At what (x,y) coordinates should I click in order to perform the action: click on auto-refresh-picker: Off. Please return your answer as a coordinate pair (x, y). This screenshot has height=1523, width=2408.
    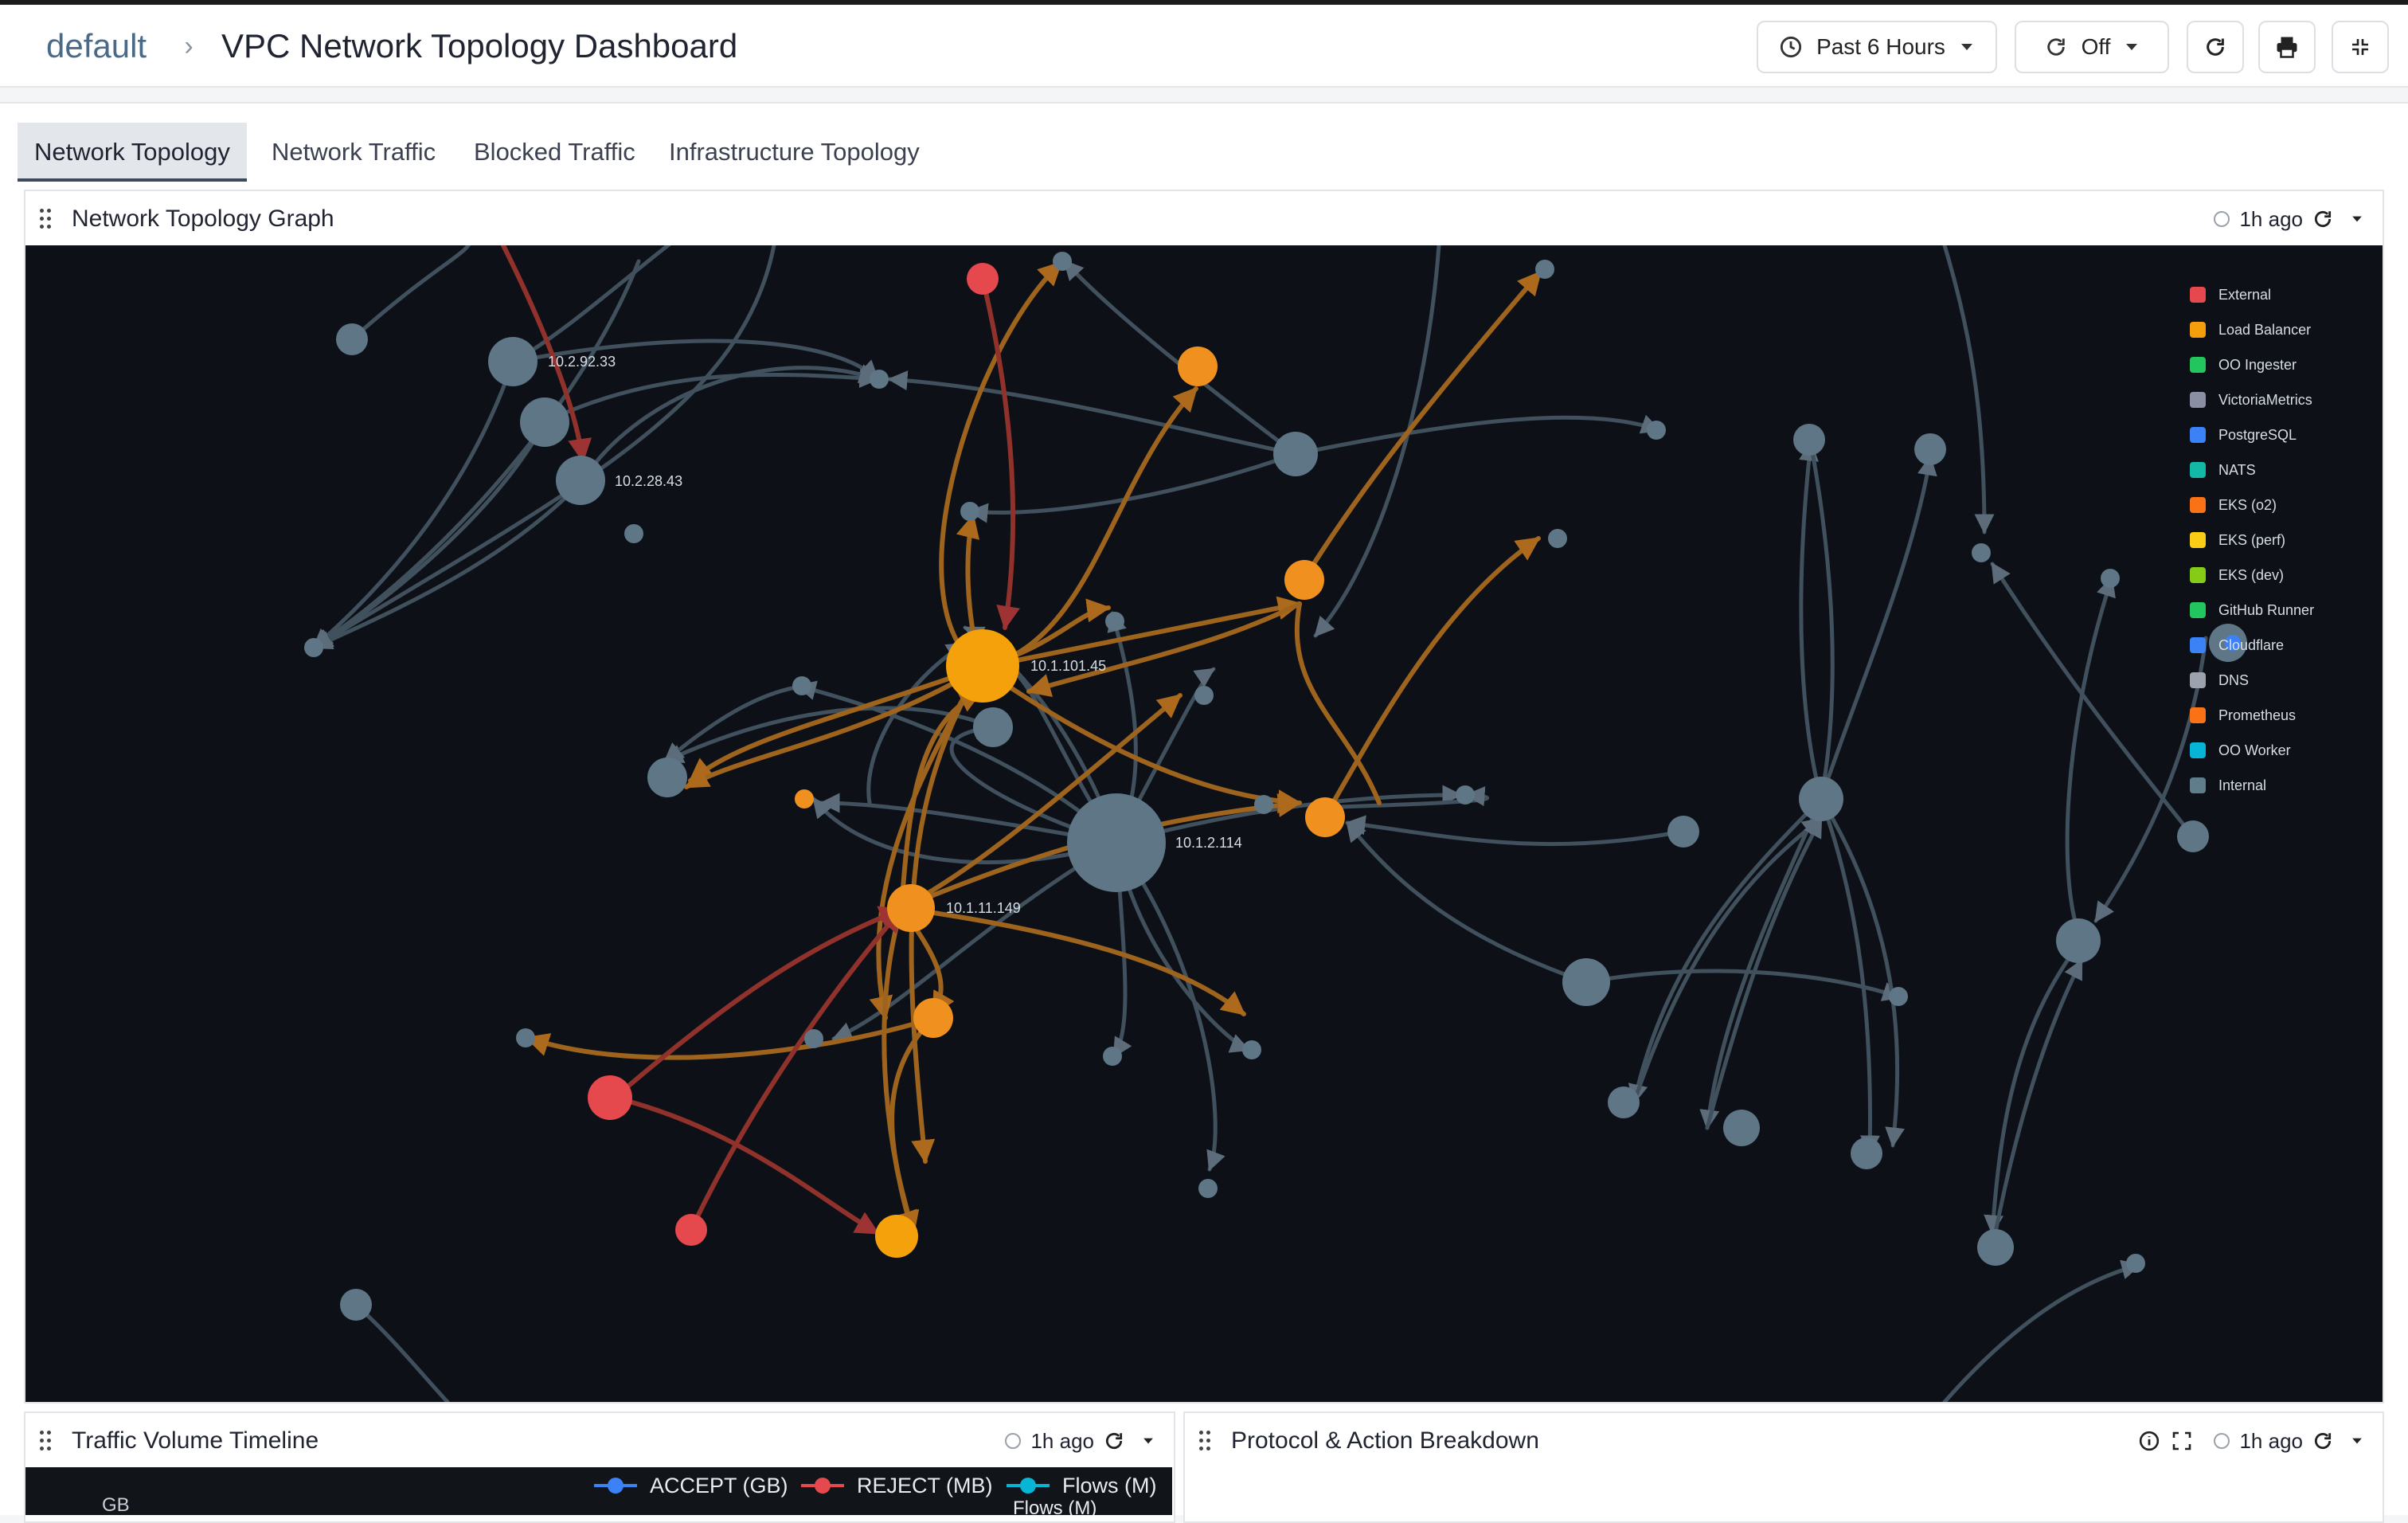
    Looking at the image, I should click on (2092, 47).